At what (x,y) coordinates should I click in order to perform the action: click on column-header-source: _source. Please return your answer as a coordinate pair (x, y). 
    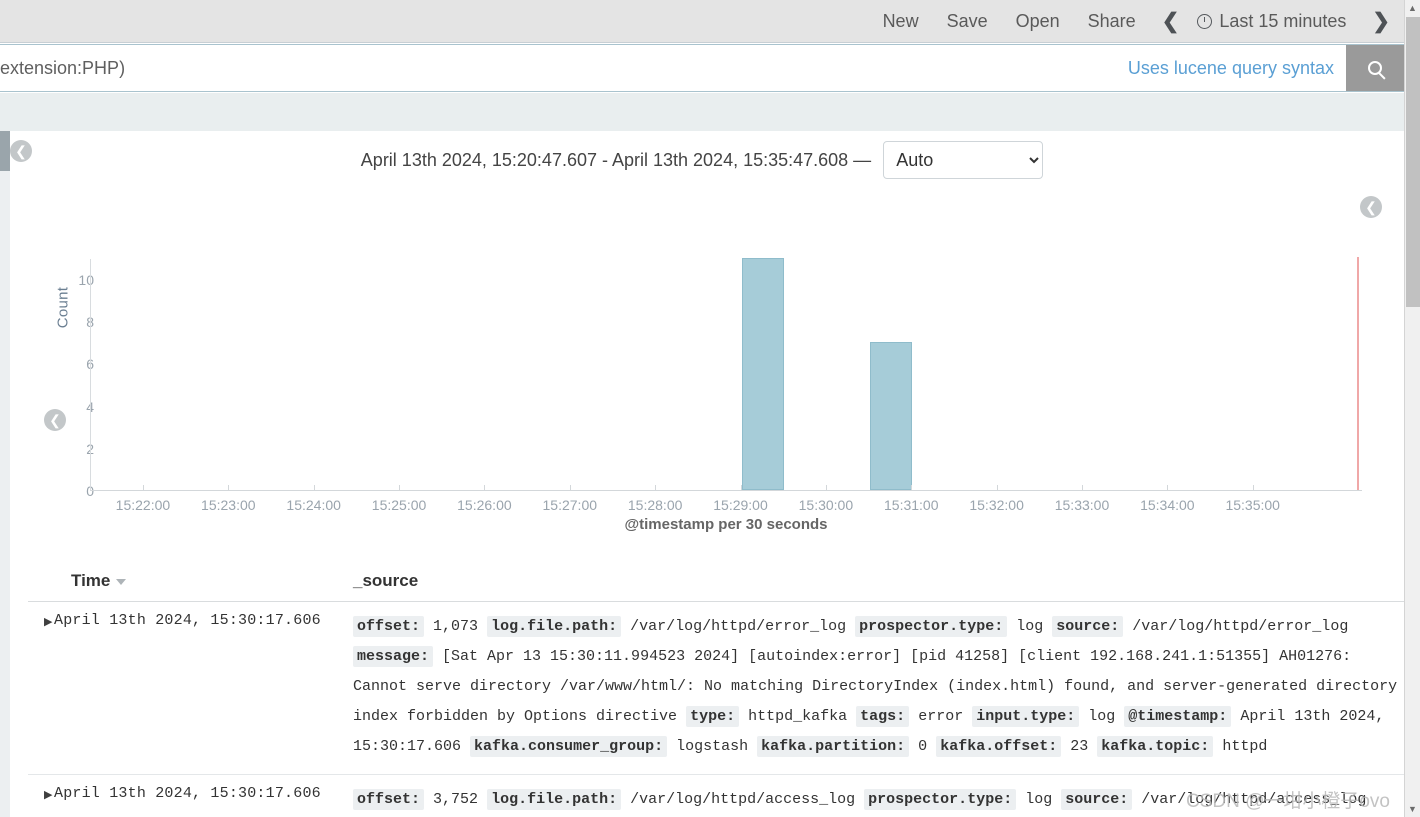
    Looking at the image, I should click on (386, 580).